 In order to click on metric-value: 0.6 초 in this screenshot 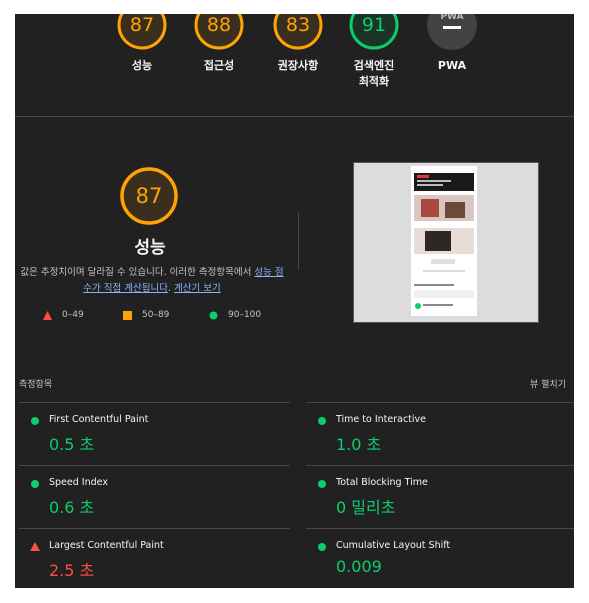, I will do `click(72, 507)`.